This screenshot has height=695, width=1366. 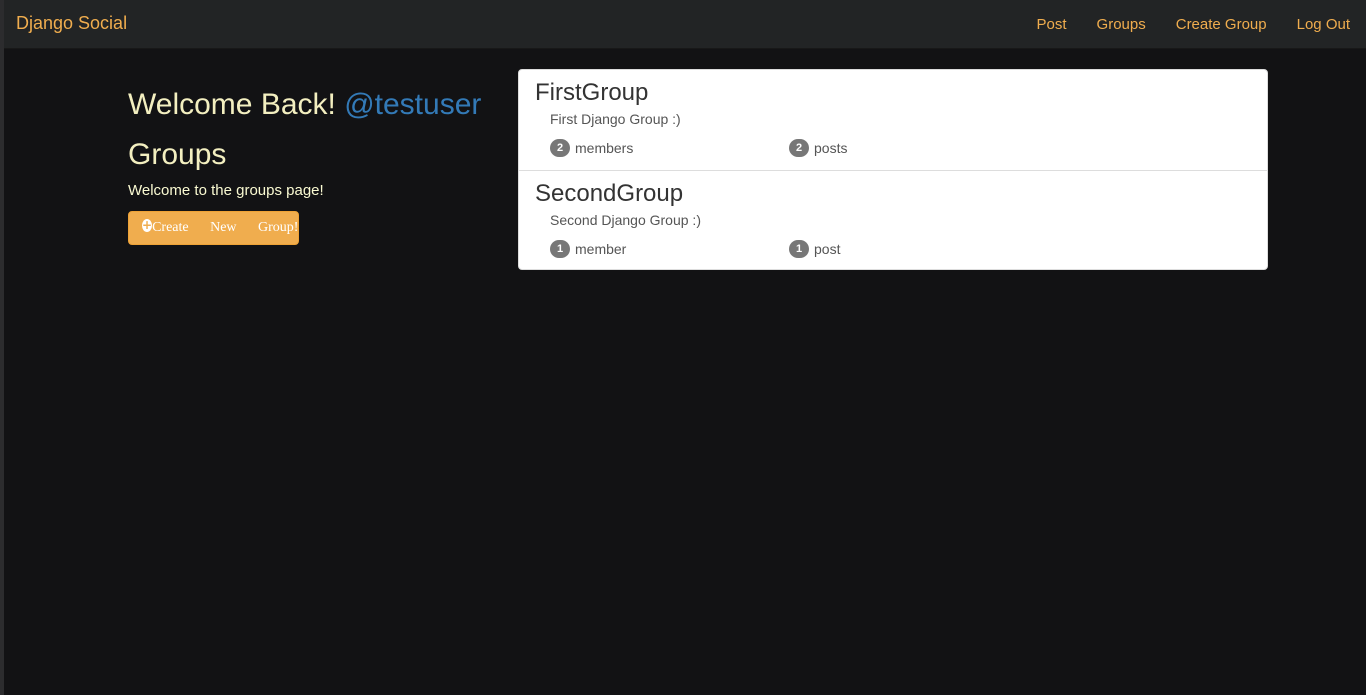 What do you see at coordinates (2, 347) in the screenshot?
I see `window-edge` at bounding box center [2, 347].